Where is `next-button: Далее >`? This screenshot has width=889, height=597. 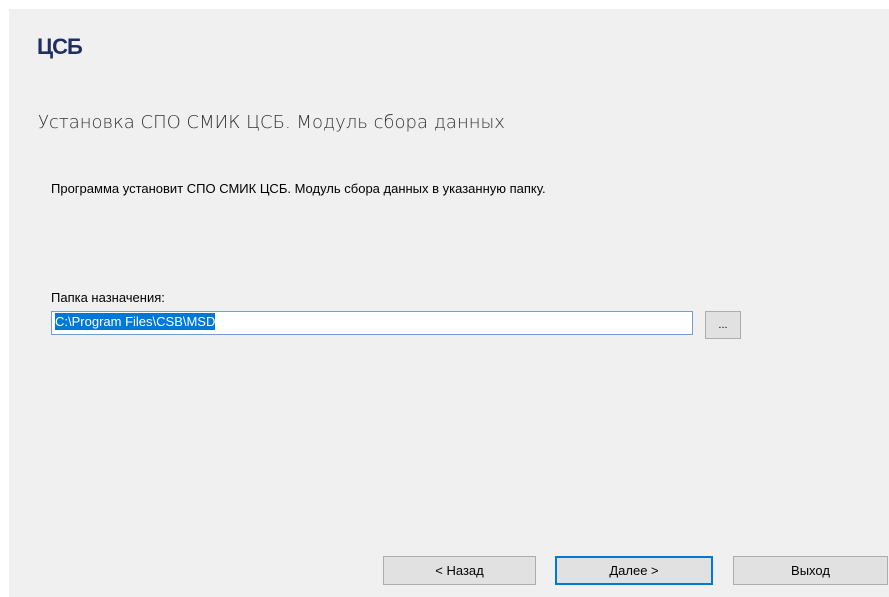 next-button: Далее > is located at coordinates (634, 570).